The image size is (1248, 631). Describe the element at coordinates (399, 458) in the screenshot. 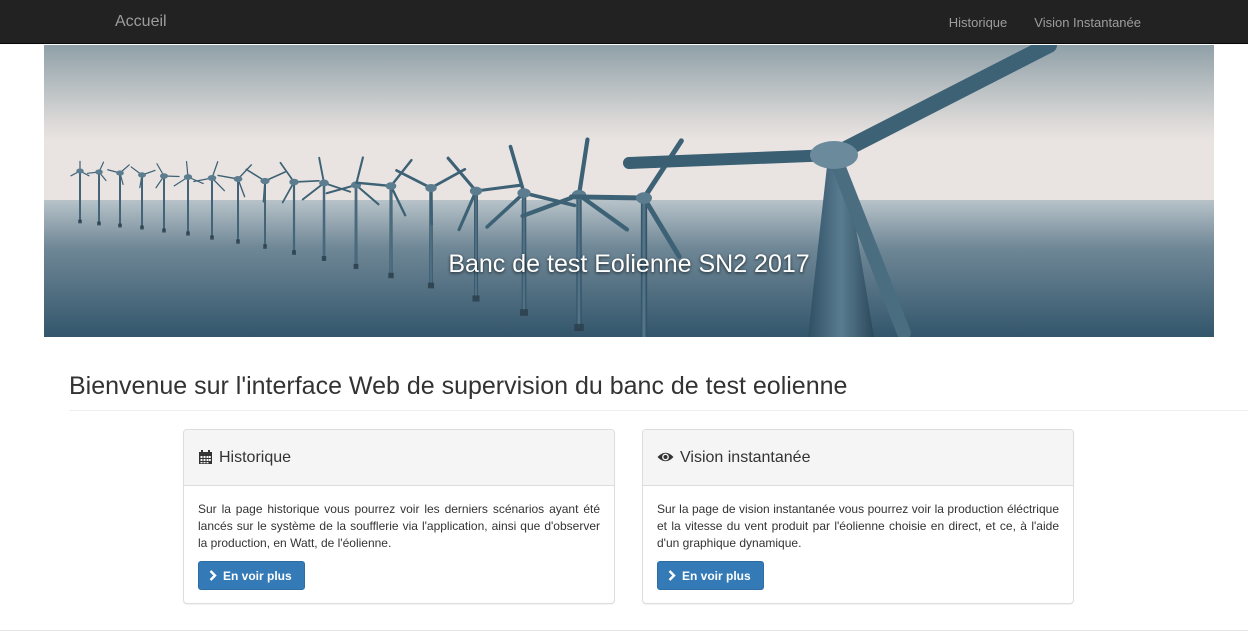

I see `panel-heading: Historique` at that location.